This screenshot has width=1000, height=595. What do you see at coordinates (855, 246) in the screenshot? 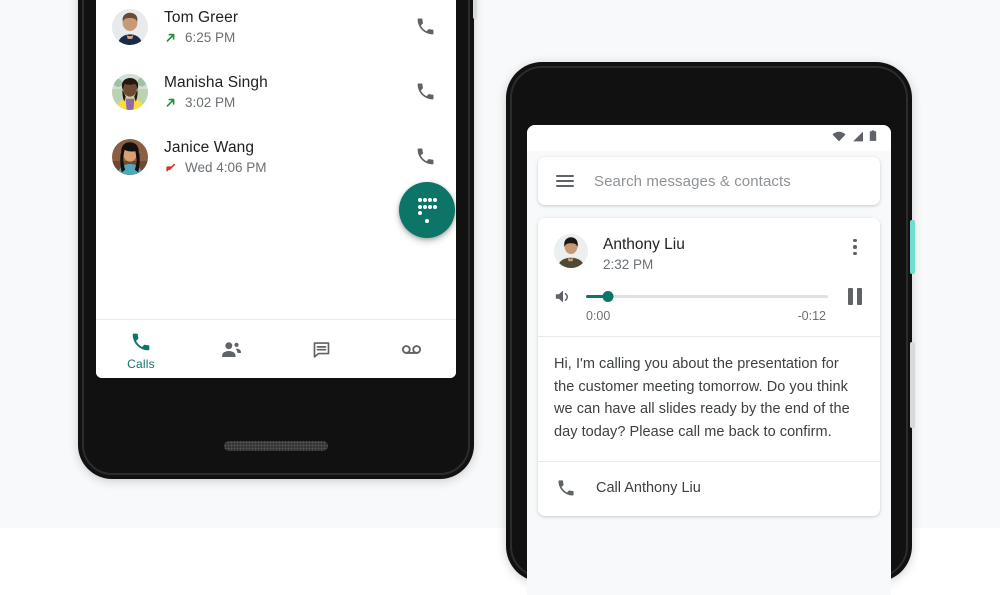
I see `more-vert-icon` at bounding box center [855, 246].